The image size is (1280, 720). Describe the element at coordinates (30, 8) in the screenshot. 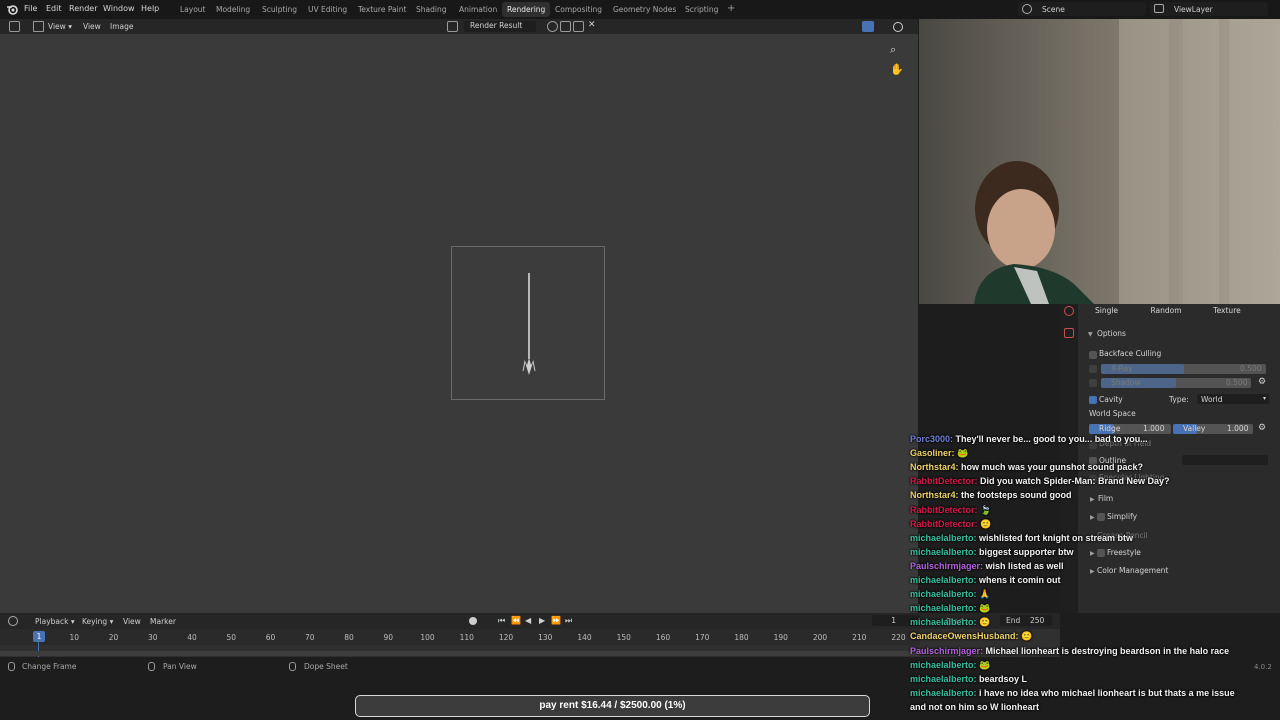

I see `menu-file: File` at that location.